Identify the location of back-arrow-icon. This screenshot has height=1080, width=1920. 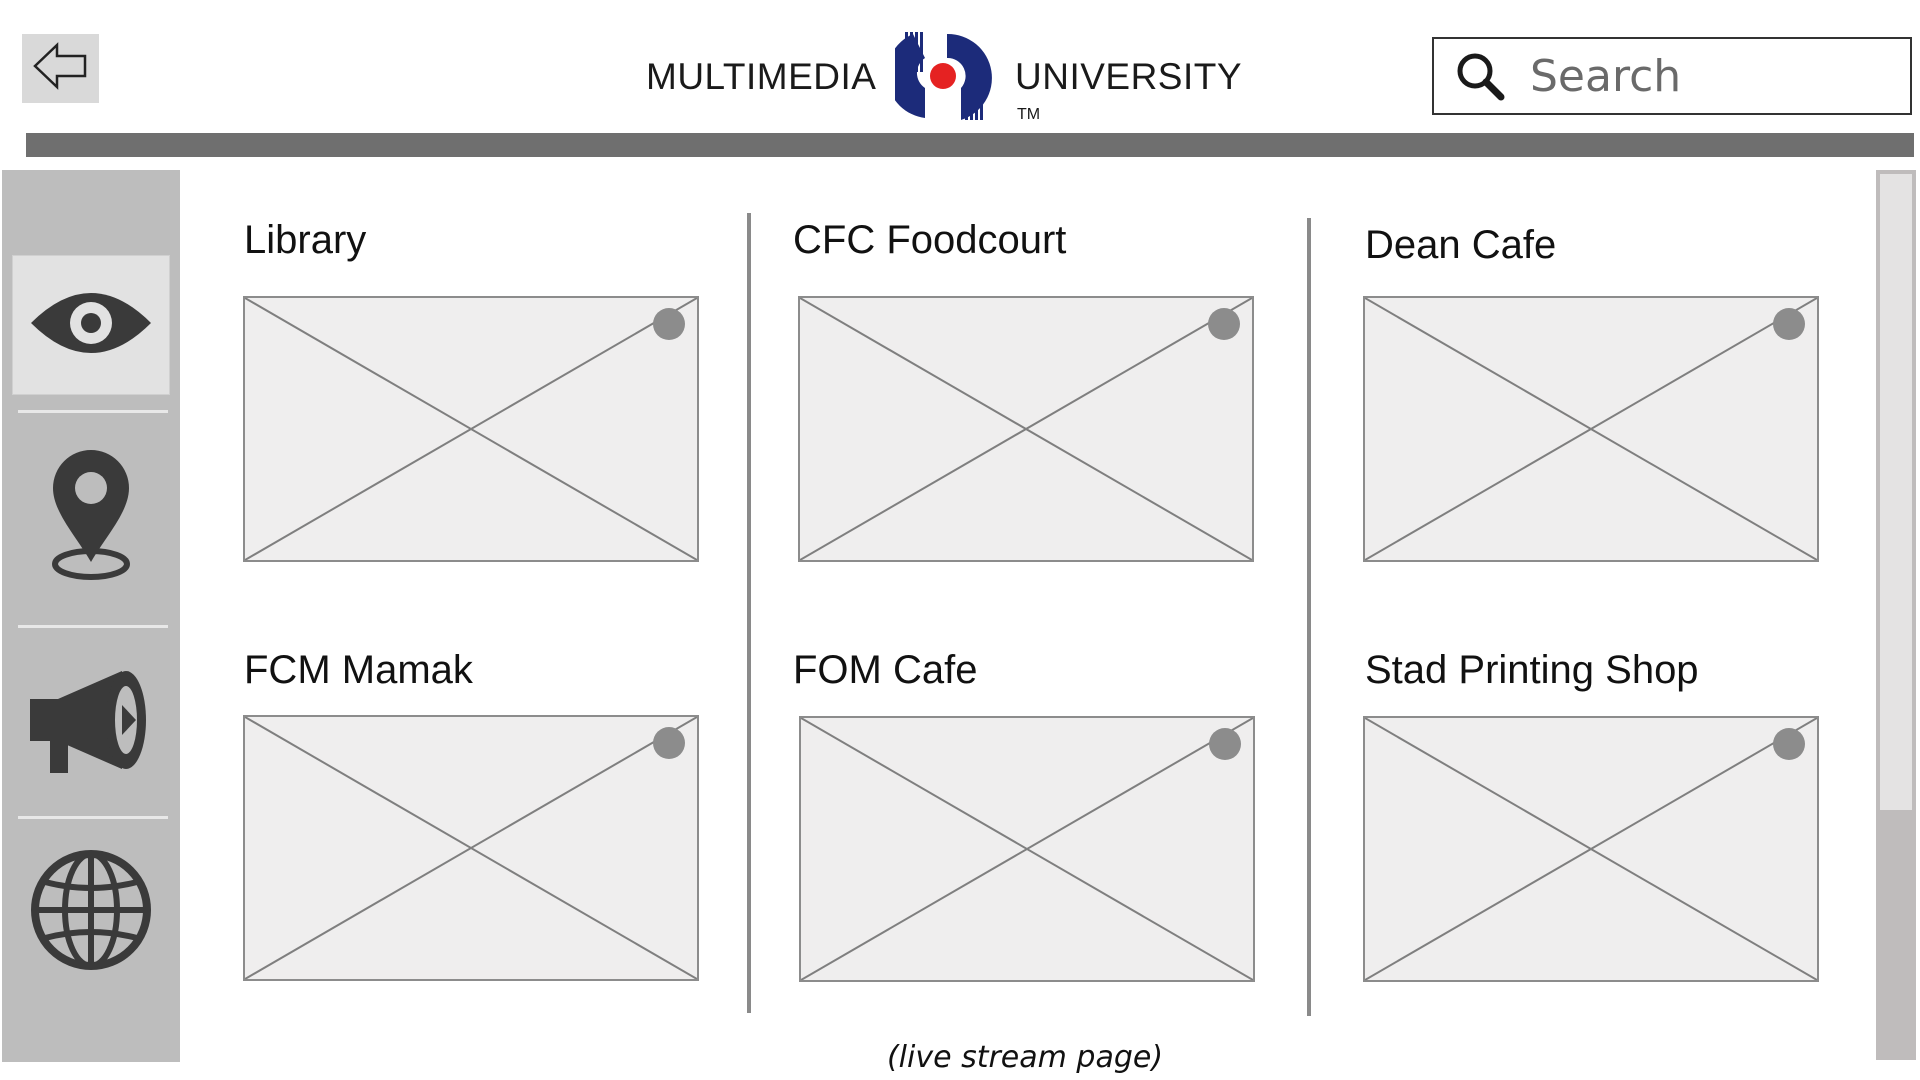
(61, 68).